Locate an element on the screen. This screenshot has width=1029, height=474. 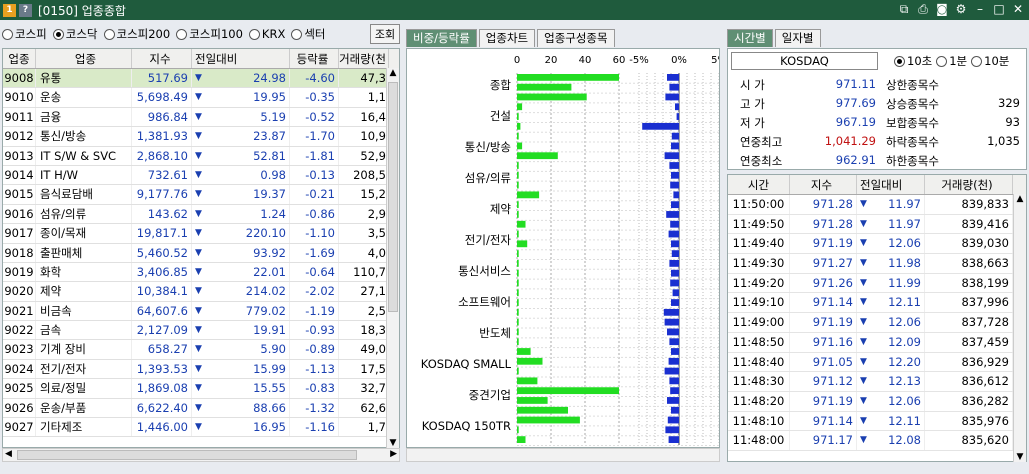
market-radio-2: 코스피200 is located at coordinates (136, 34).